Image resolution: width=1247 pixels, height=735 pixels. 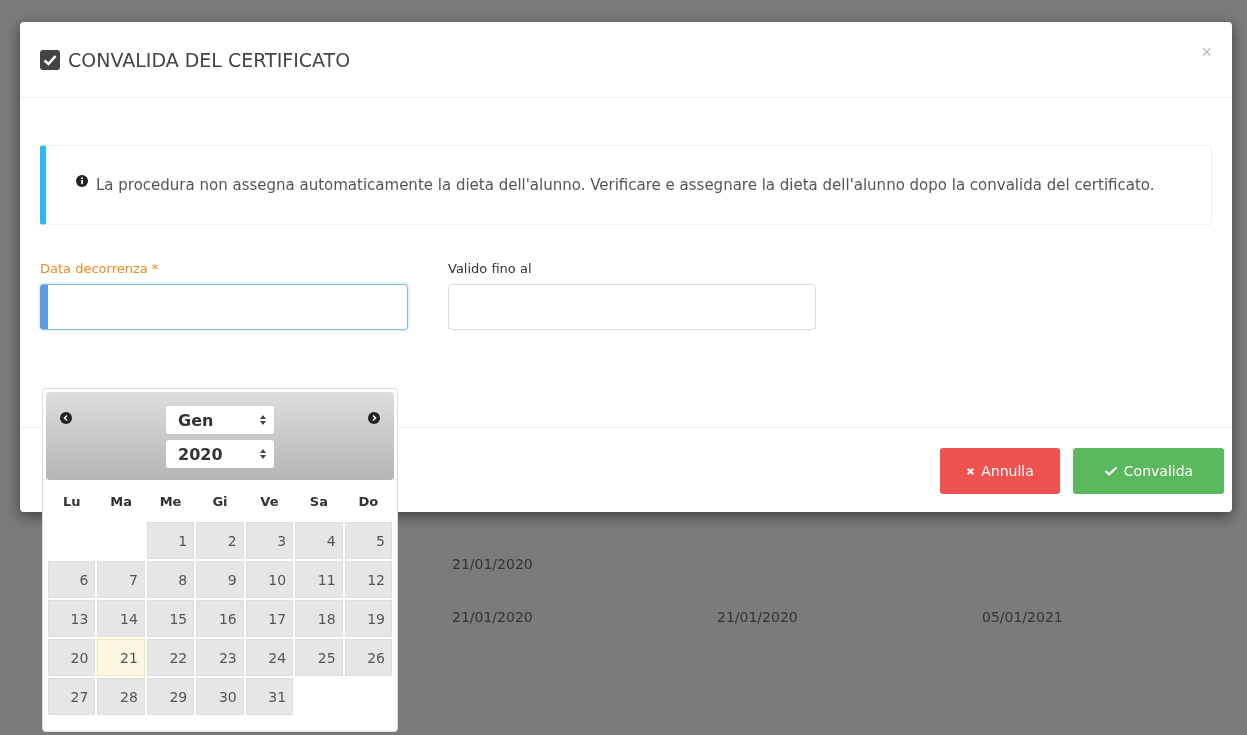 I want to click on day-cell: 24, so click(x=269, y=657).